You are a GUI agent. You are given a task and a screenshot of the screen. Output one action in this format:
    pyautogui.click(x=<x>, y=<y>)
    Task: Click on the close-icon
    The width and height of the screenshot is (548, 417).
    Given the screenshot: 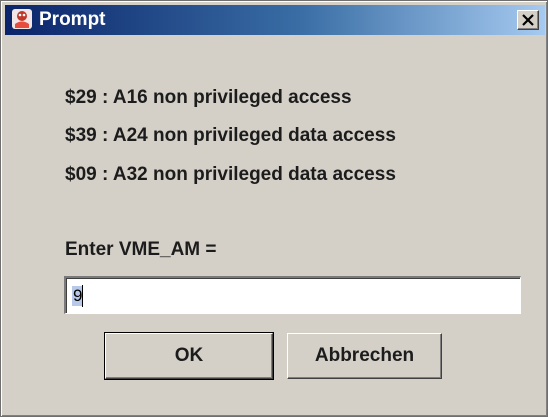 What is the action you would take?
    pyautogui.click(x=528, y=20)
    